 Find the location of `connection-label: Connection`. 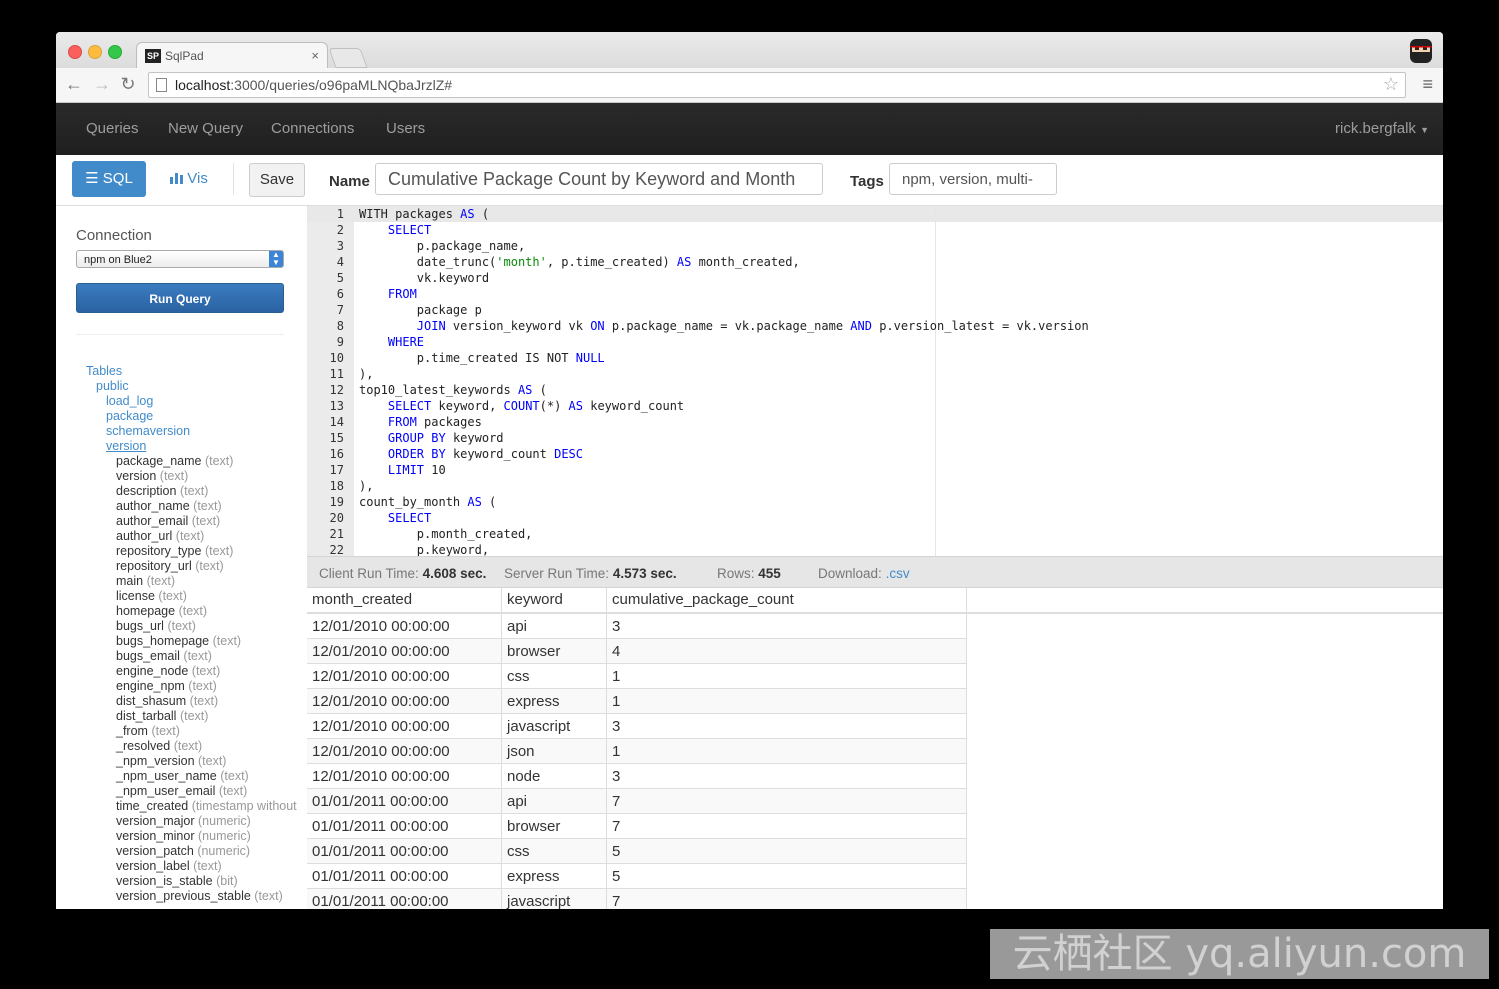

connection-label: Connection is located at coordinates (114, 235).